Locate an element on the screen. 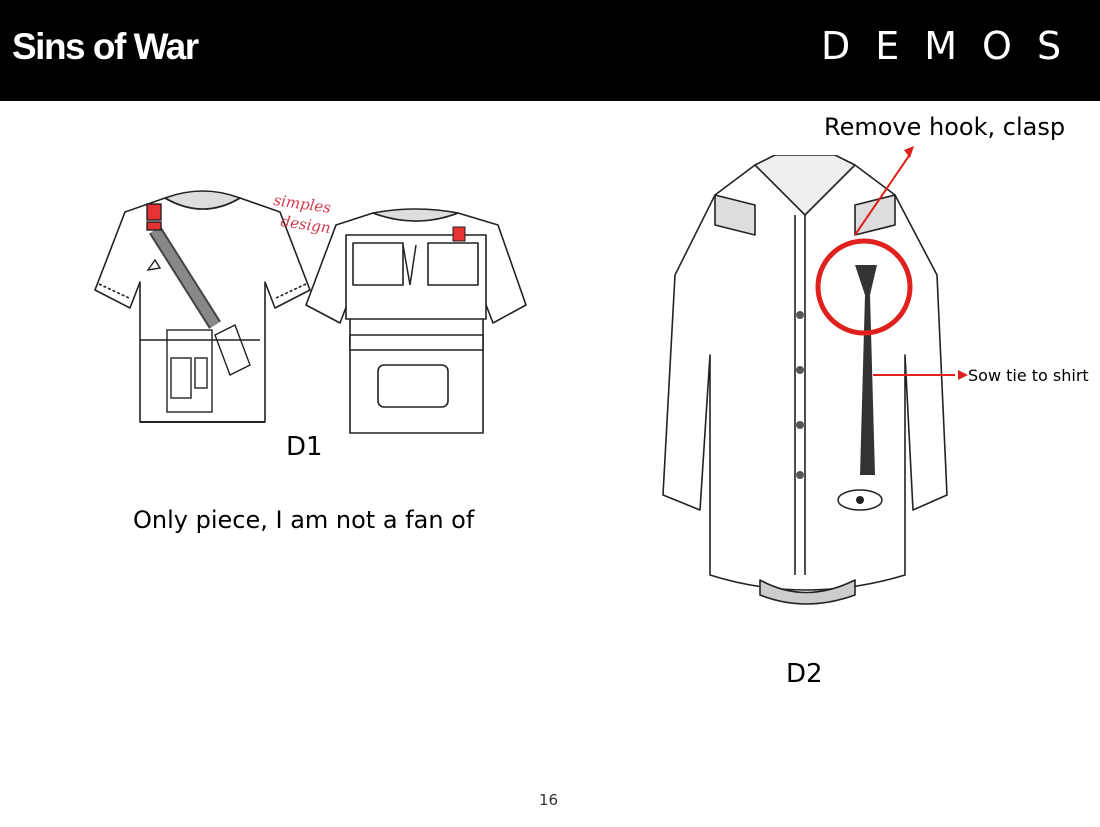 Image resolution: width=1100 pixels, height=827 pixels. annotation-remove-hook: Remove hook, clasp is located at coordinates (945, 127).